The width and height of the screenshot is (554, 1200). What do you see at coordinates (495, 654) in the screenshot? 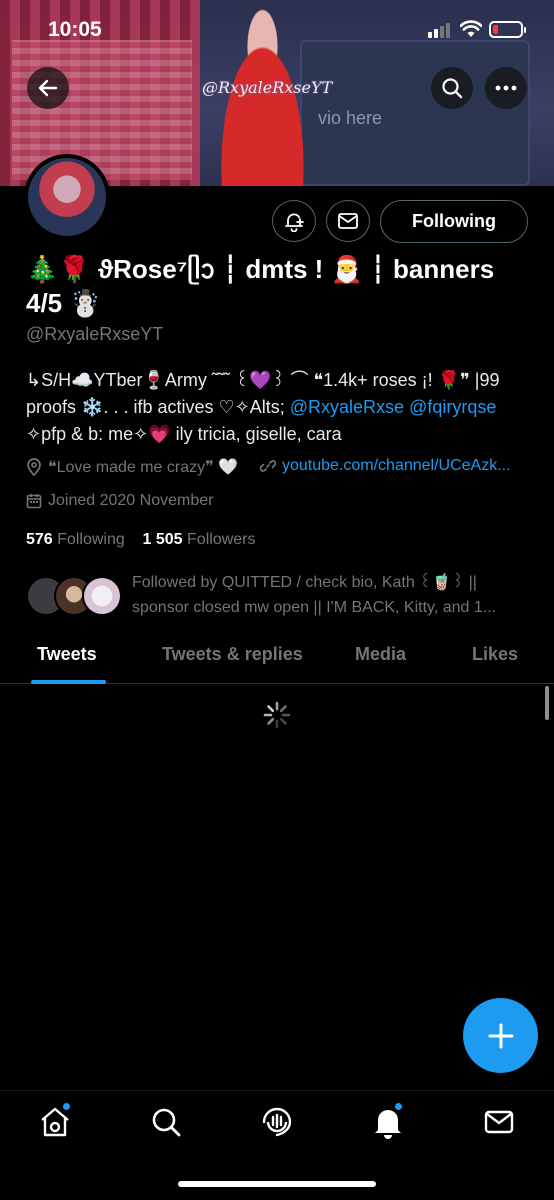
I see `tab-likes: Likes` at bounding box center [495, 654].